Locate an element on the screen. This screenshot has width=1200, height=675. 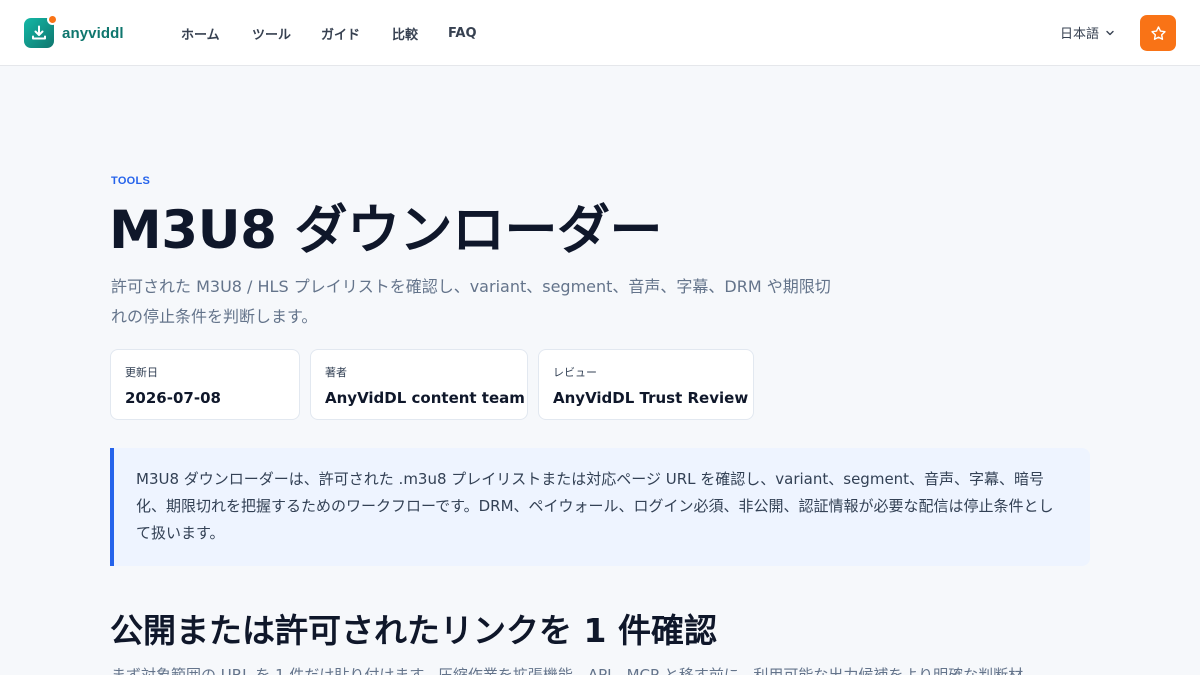
meta-card-author: 著者 AnyVidDL content team is located at coordinates (419, 384).